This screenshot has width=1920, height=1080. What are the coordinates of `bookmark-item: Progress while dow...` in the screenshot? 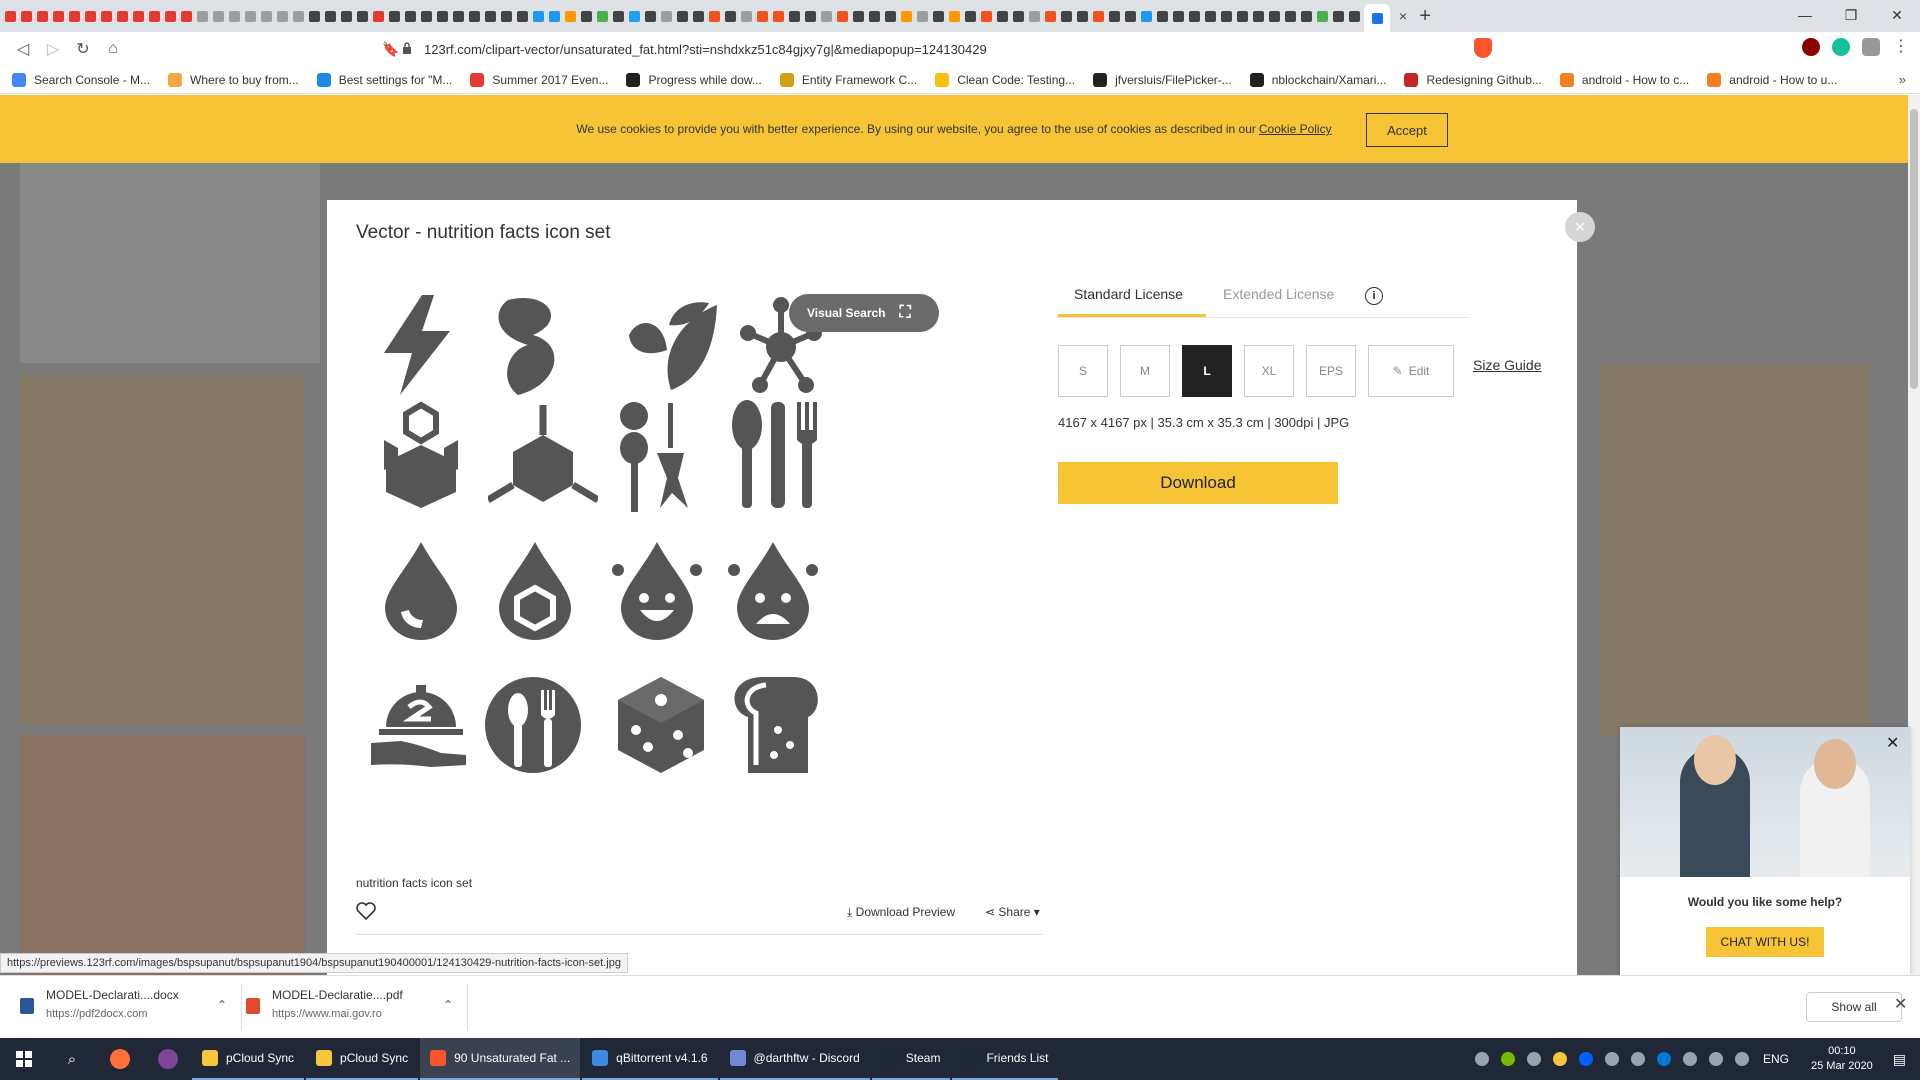 It's located at (694, 79).